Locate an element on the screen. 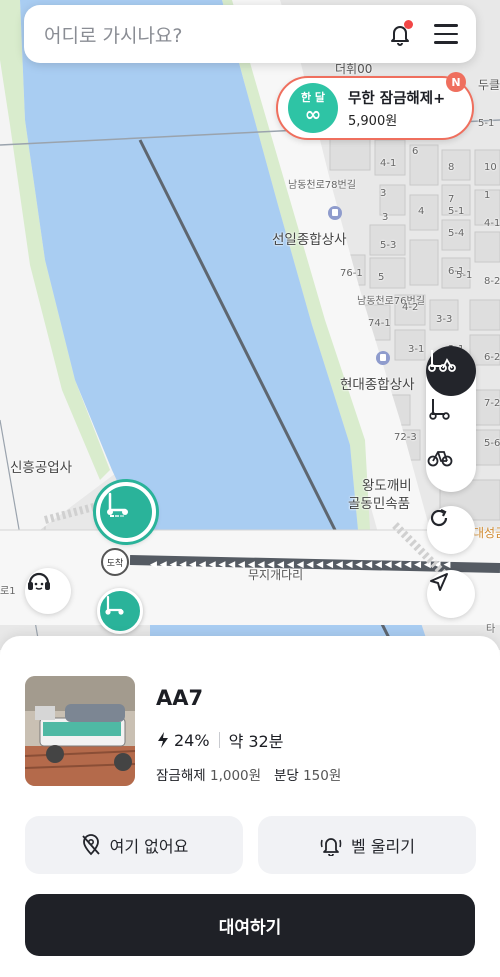 This screenshot has width=500, height=977. scooter-pin is located at coordinates (120, 611).